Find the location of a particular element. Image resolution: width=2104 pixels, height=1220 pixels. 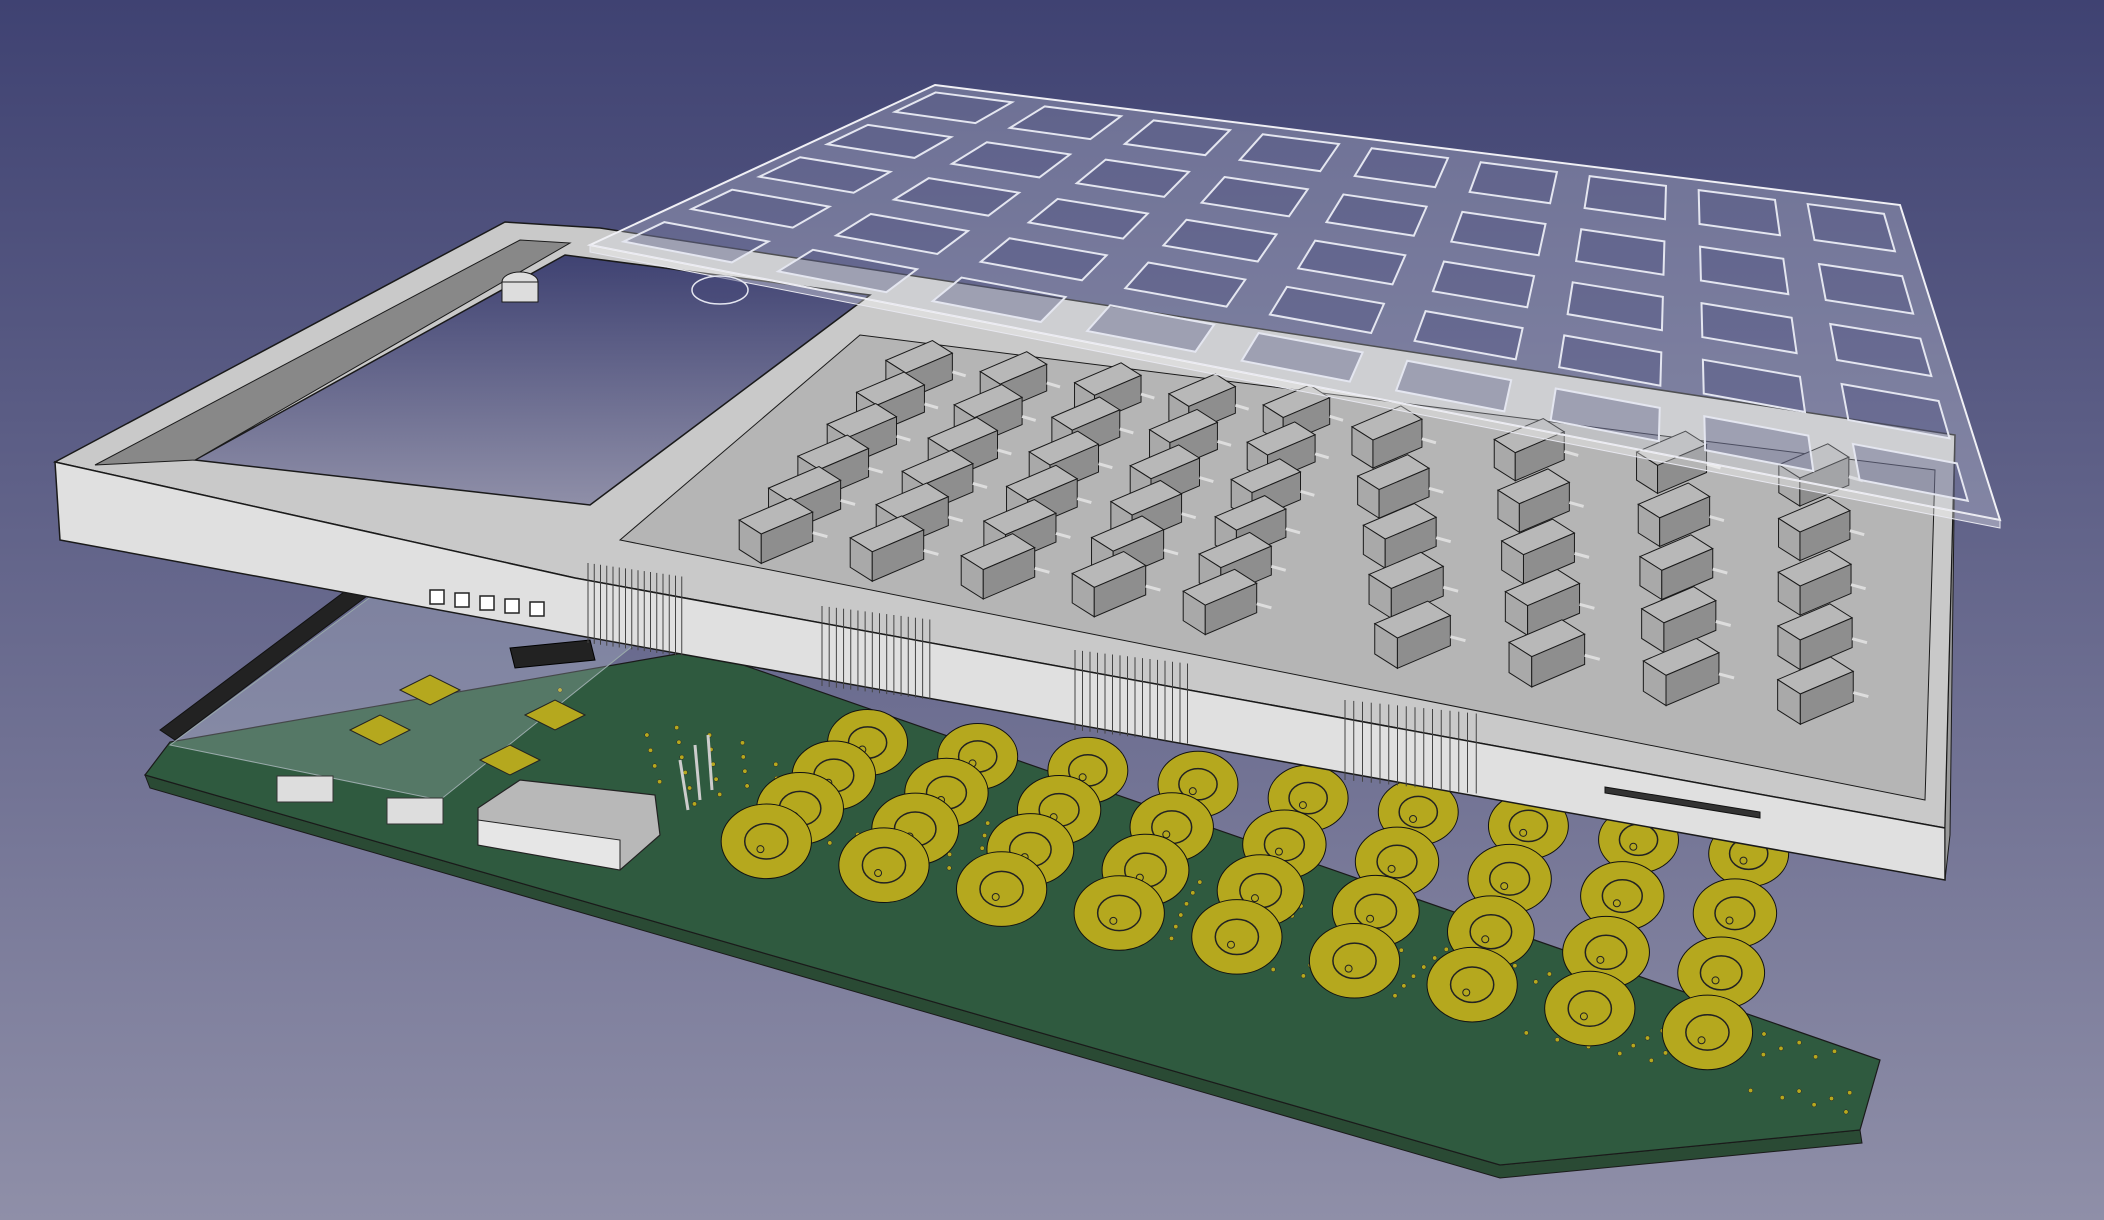

overlay-notch is located at coordinates (720, 290).